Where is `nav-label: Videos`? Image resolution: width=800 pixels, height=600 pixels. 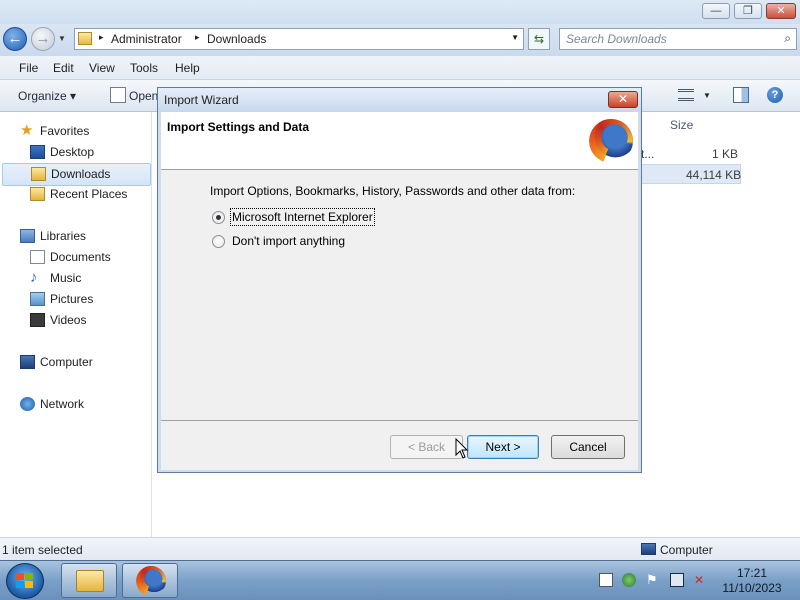 nav-label: Videos is located at coordinates (68, 320).